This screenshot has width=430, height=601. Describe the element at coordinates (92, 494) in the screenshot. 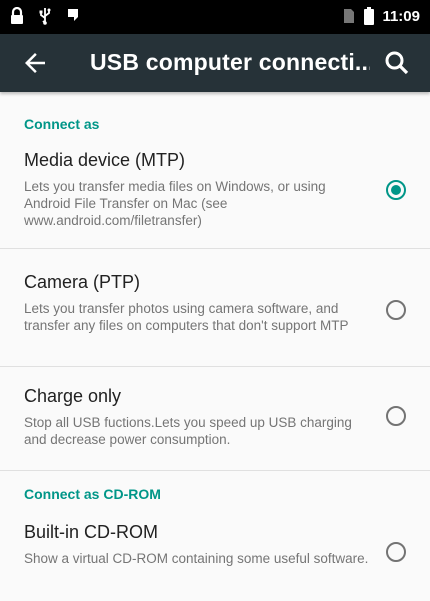

I see `section-header-connect-as-cdrom: Connect as CD-ROM` at that location.